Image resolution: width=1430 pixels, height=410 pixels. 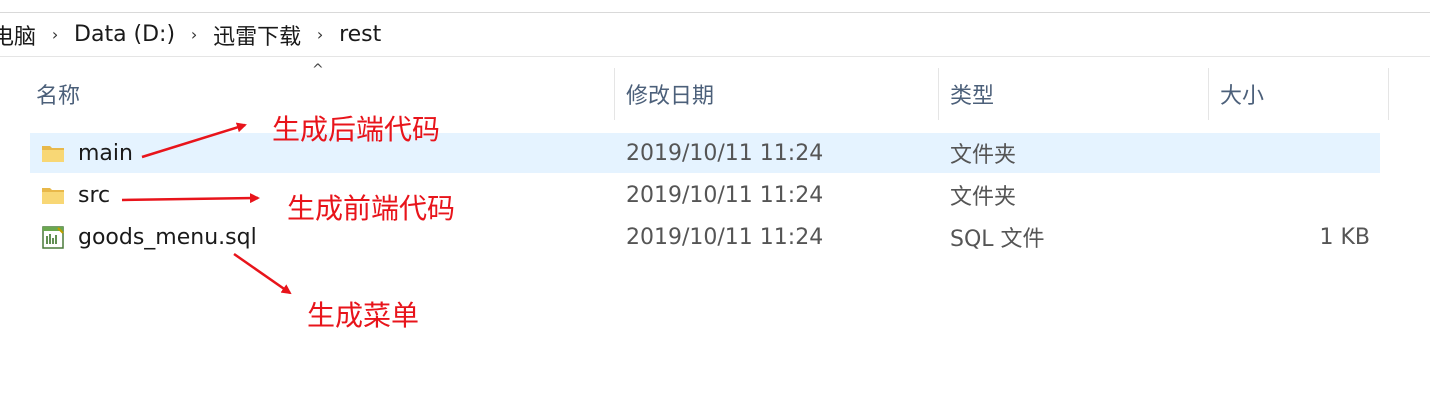 I want to click on arrow-to-src, so click(x=190, y=198).